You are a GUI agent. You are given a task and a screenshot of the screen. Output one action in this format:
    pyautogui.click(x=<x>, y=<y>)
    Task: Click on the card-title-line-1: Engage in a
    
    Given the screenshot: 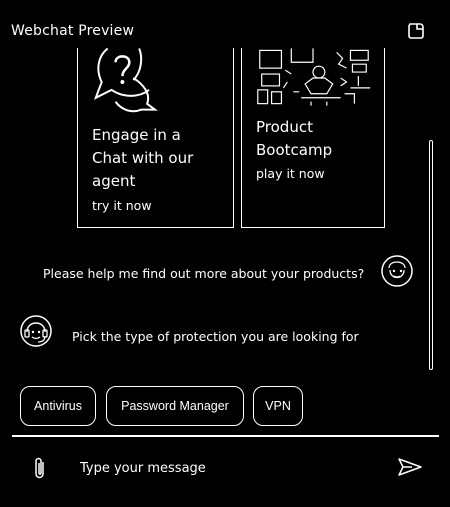 What is the action you would take?
    pyautogui.click(x=136, y=135)
    